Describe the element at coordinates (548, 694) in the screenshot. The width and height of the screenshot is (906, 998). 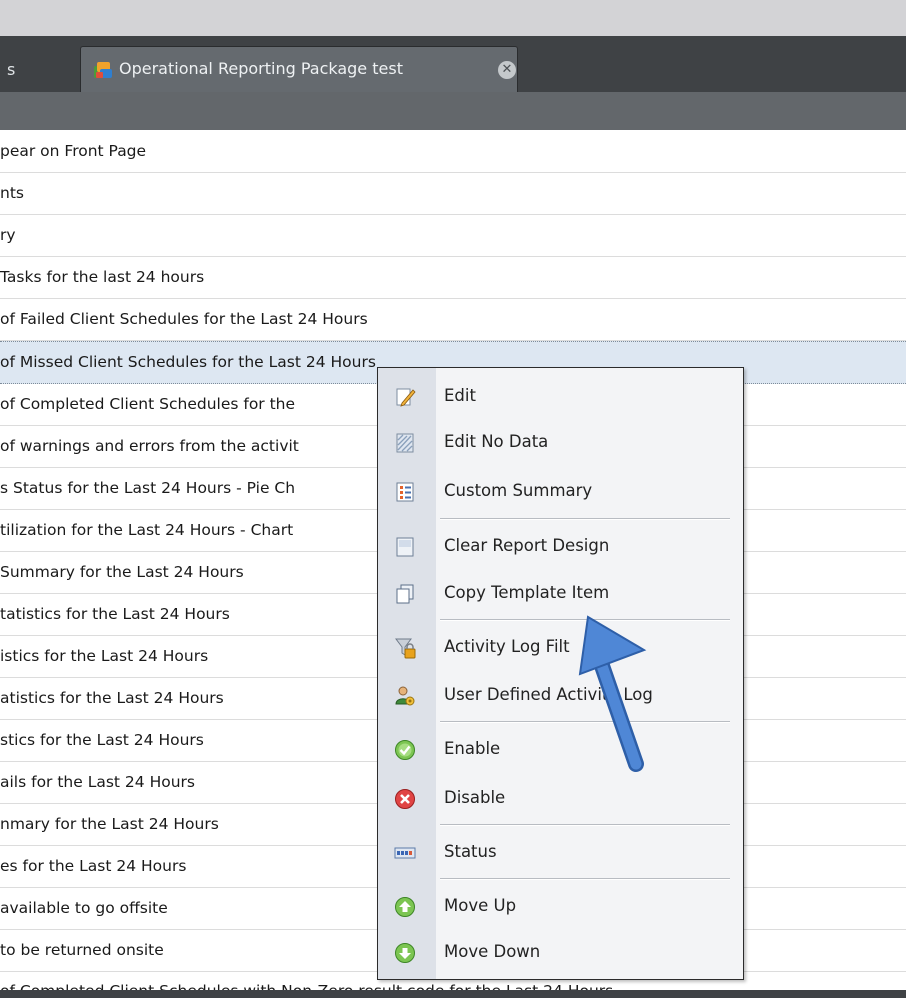
I see `menu-item-label: User Defined Activity Log` at that location.